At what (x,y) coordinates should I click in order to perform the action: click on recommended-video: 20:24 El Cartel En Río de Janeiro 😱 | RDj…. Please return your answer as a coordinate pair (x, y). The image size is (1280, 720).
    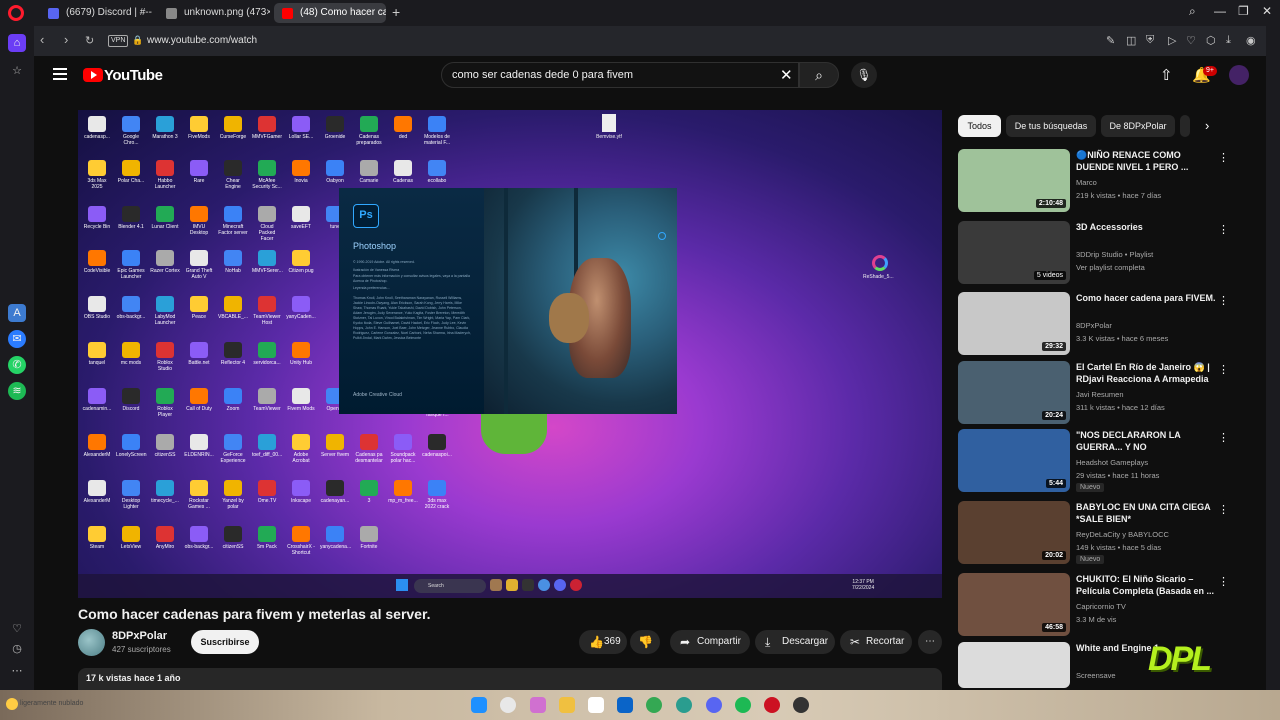
    Looking at the image, I should click on (1093, 393).